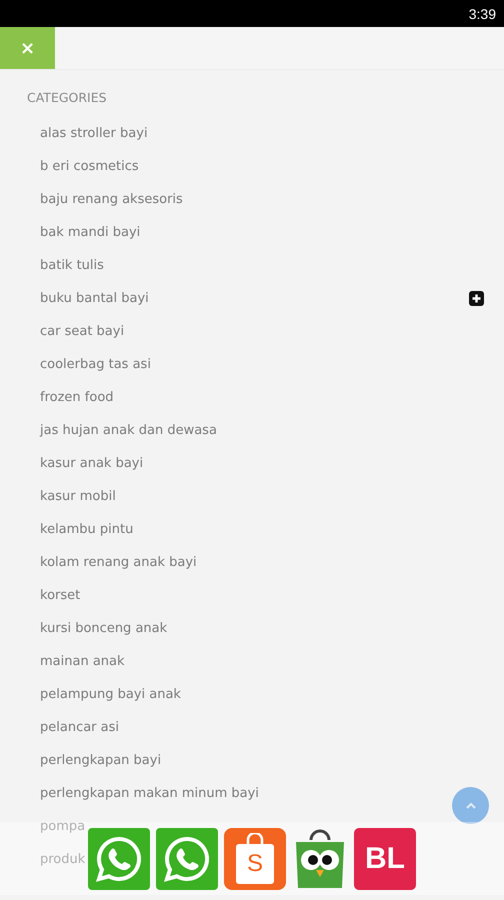  Describe the element at coordinates (78, 496) in the screenshot. I see `category-link: kasur mobil` at that location.